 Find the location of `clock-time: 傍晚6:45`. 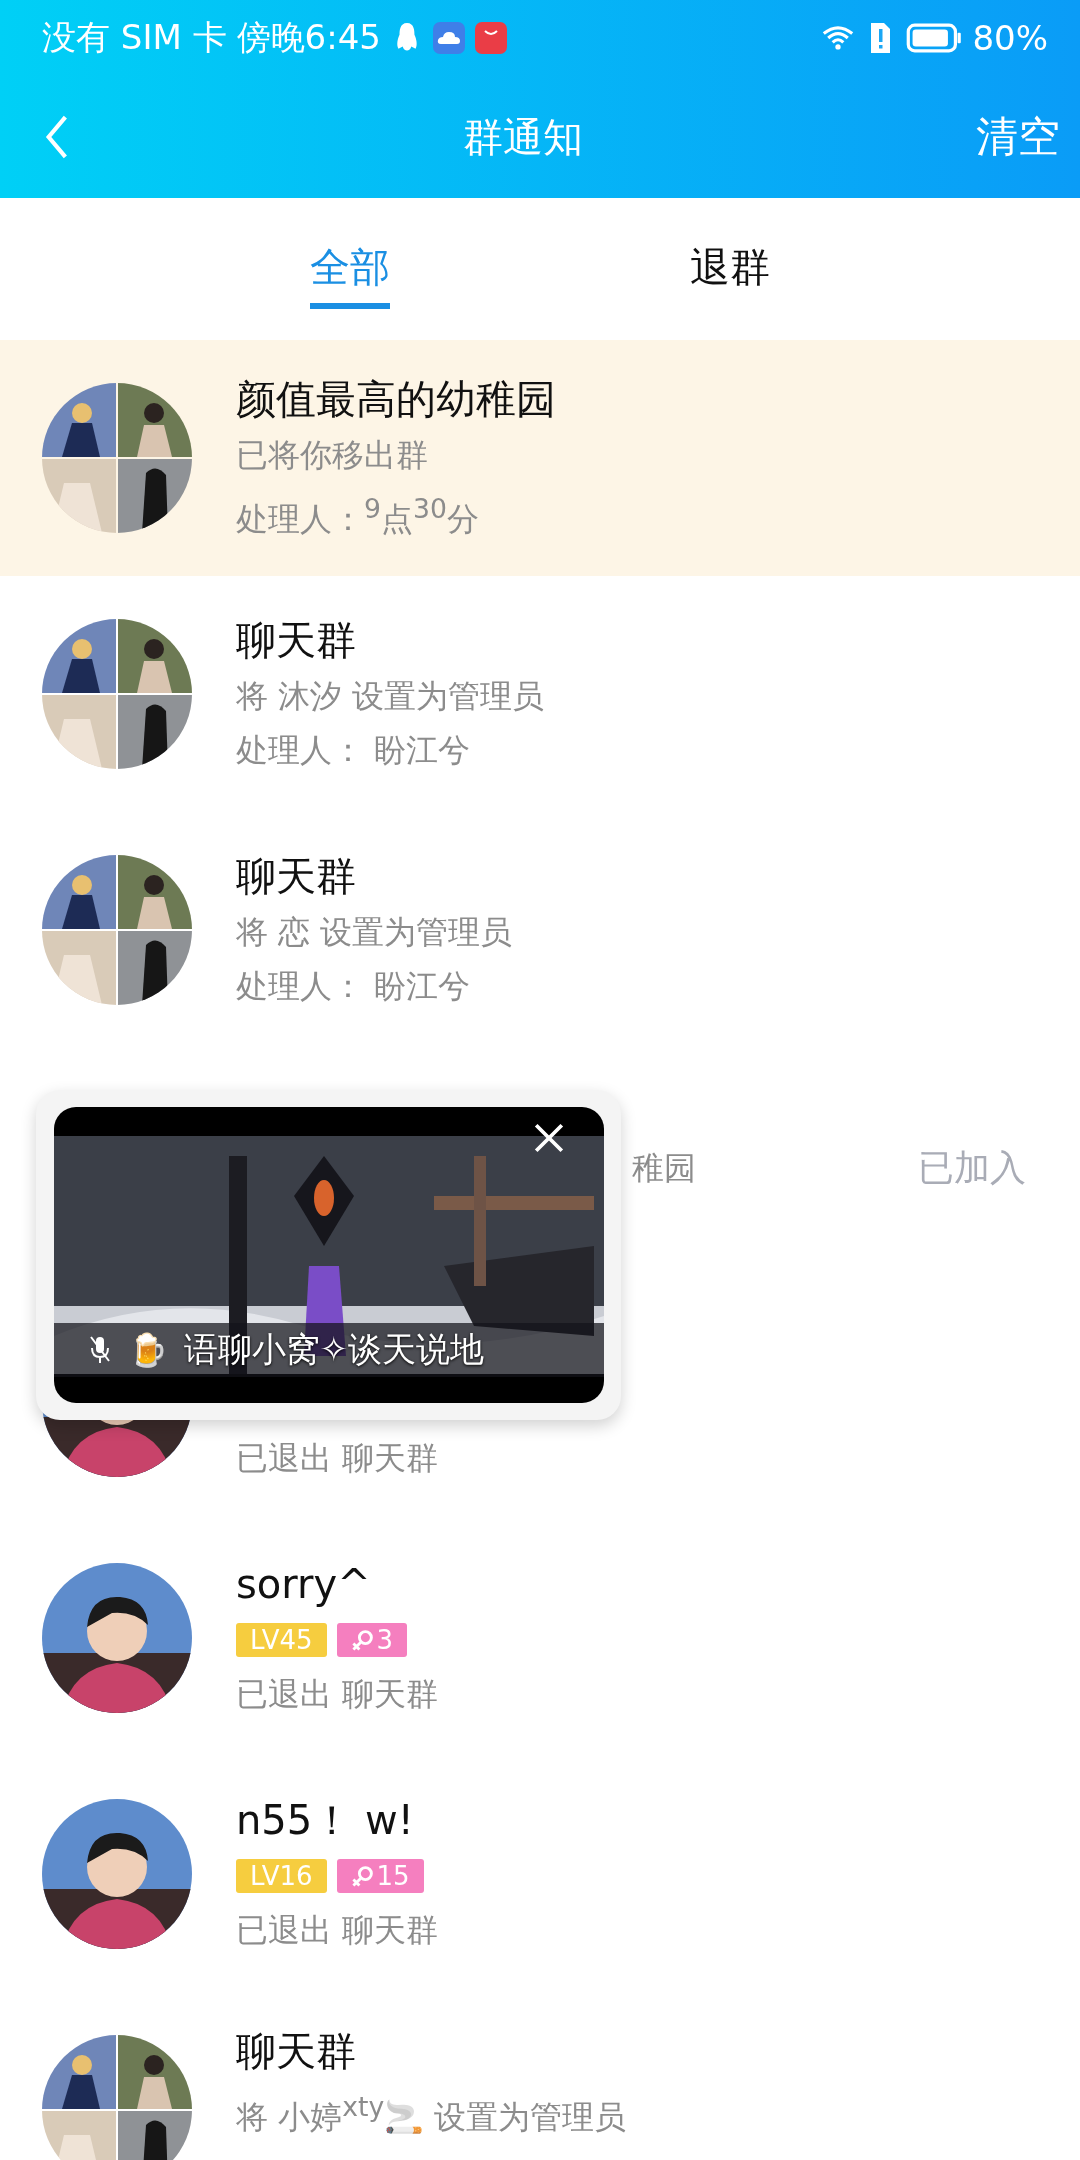

clock-time: 傍晚6:45 is located at coordinates (308, 37).